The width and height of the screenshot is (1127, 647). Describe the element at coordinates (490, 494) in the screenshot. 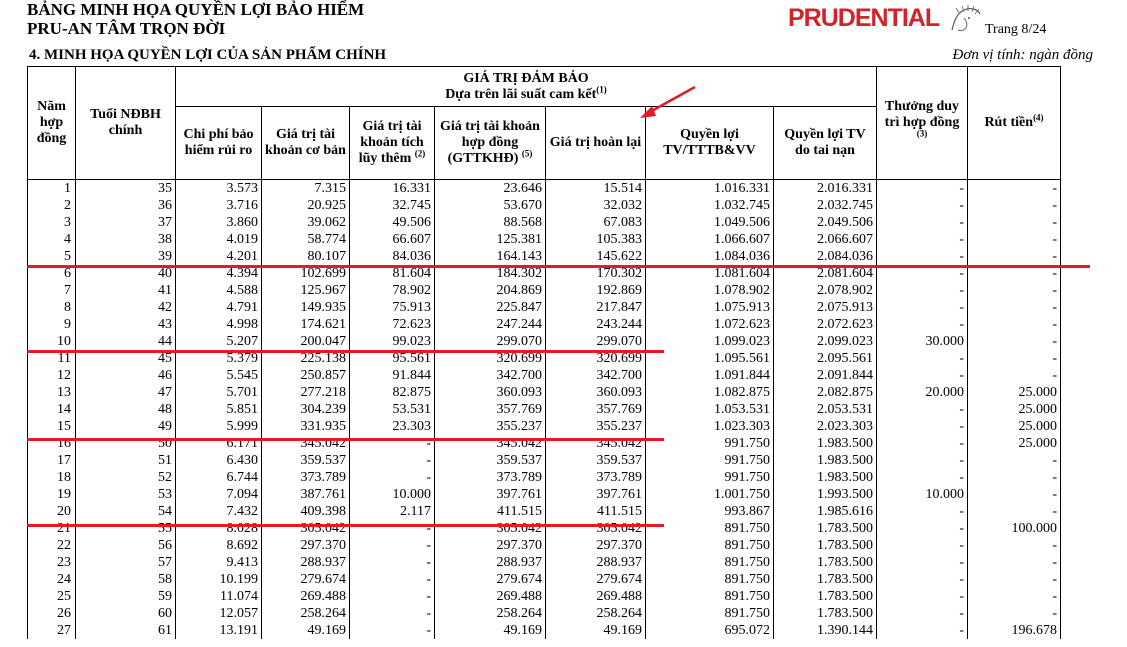

I see `table-cell: 397.761` at that location.